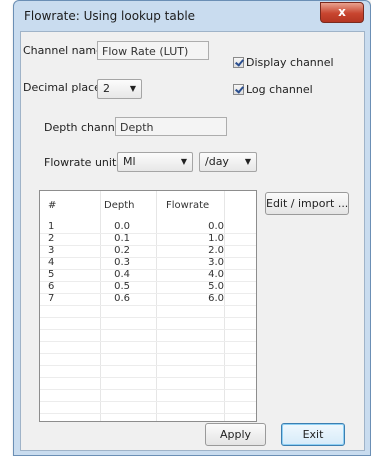 Image resolution: width=371 pixels, height=456 pixels. What do you see at coordinates (216, 286) in the screenshot?
I see `cell-flowrate: 5.0` at bounding box center [216, 286].